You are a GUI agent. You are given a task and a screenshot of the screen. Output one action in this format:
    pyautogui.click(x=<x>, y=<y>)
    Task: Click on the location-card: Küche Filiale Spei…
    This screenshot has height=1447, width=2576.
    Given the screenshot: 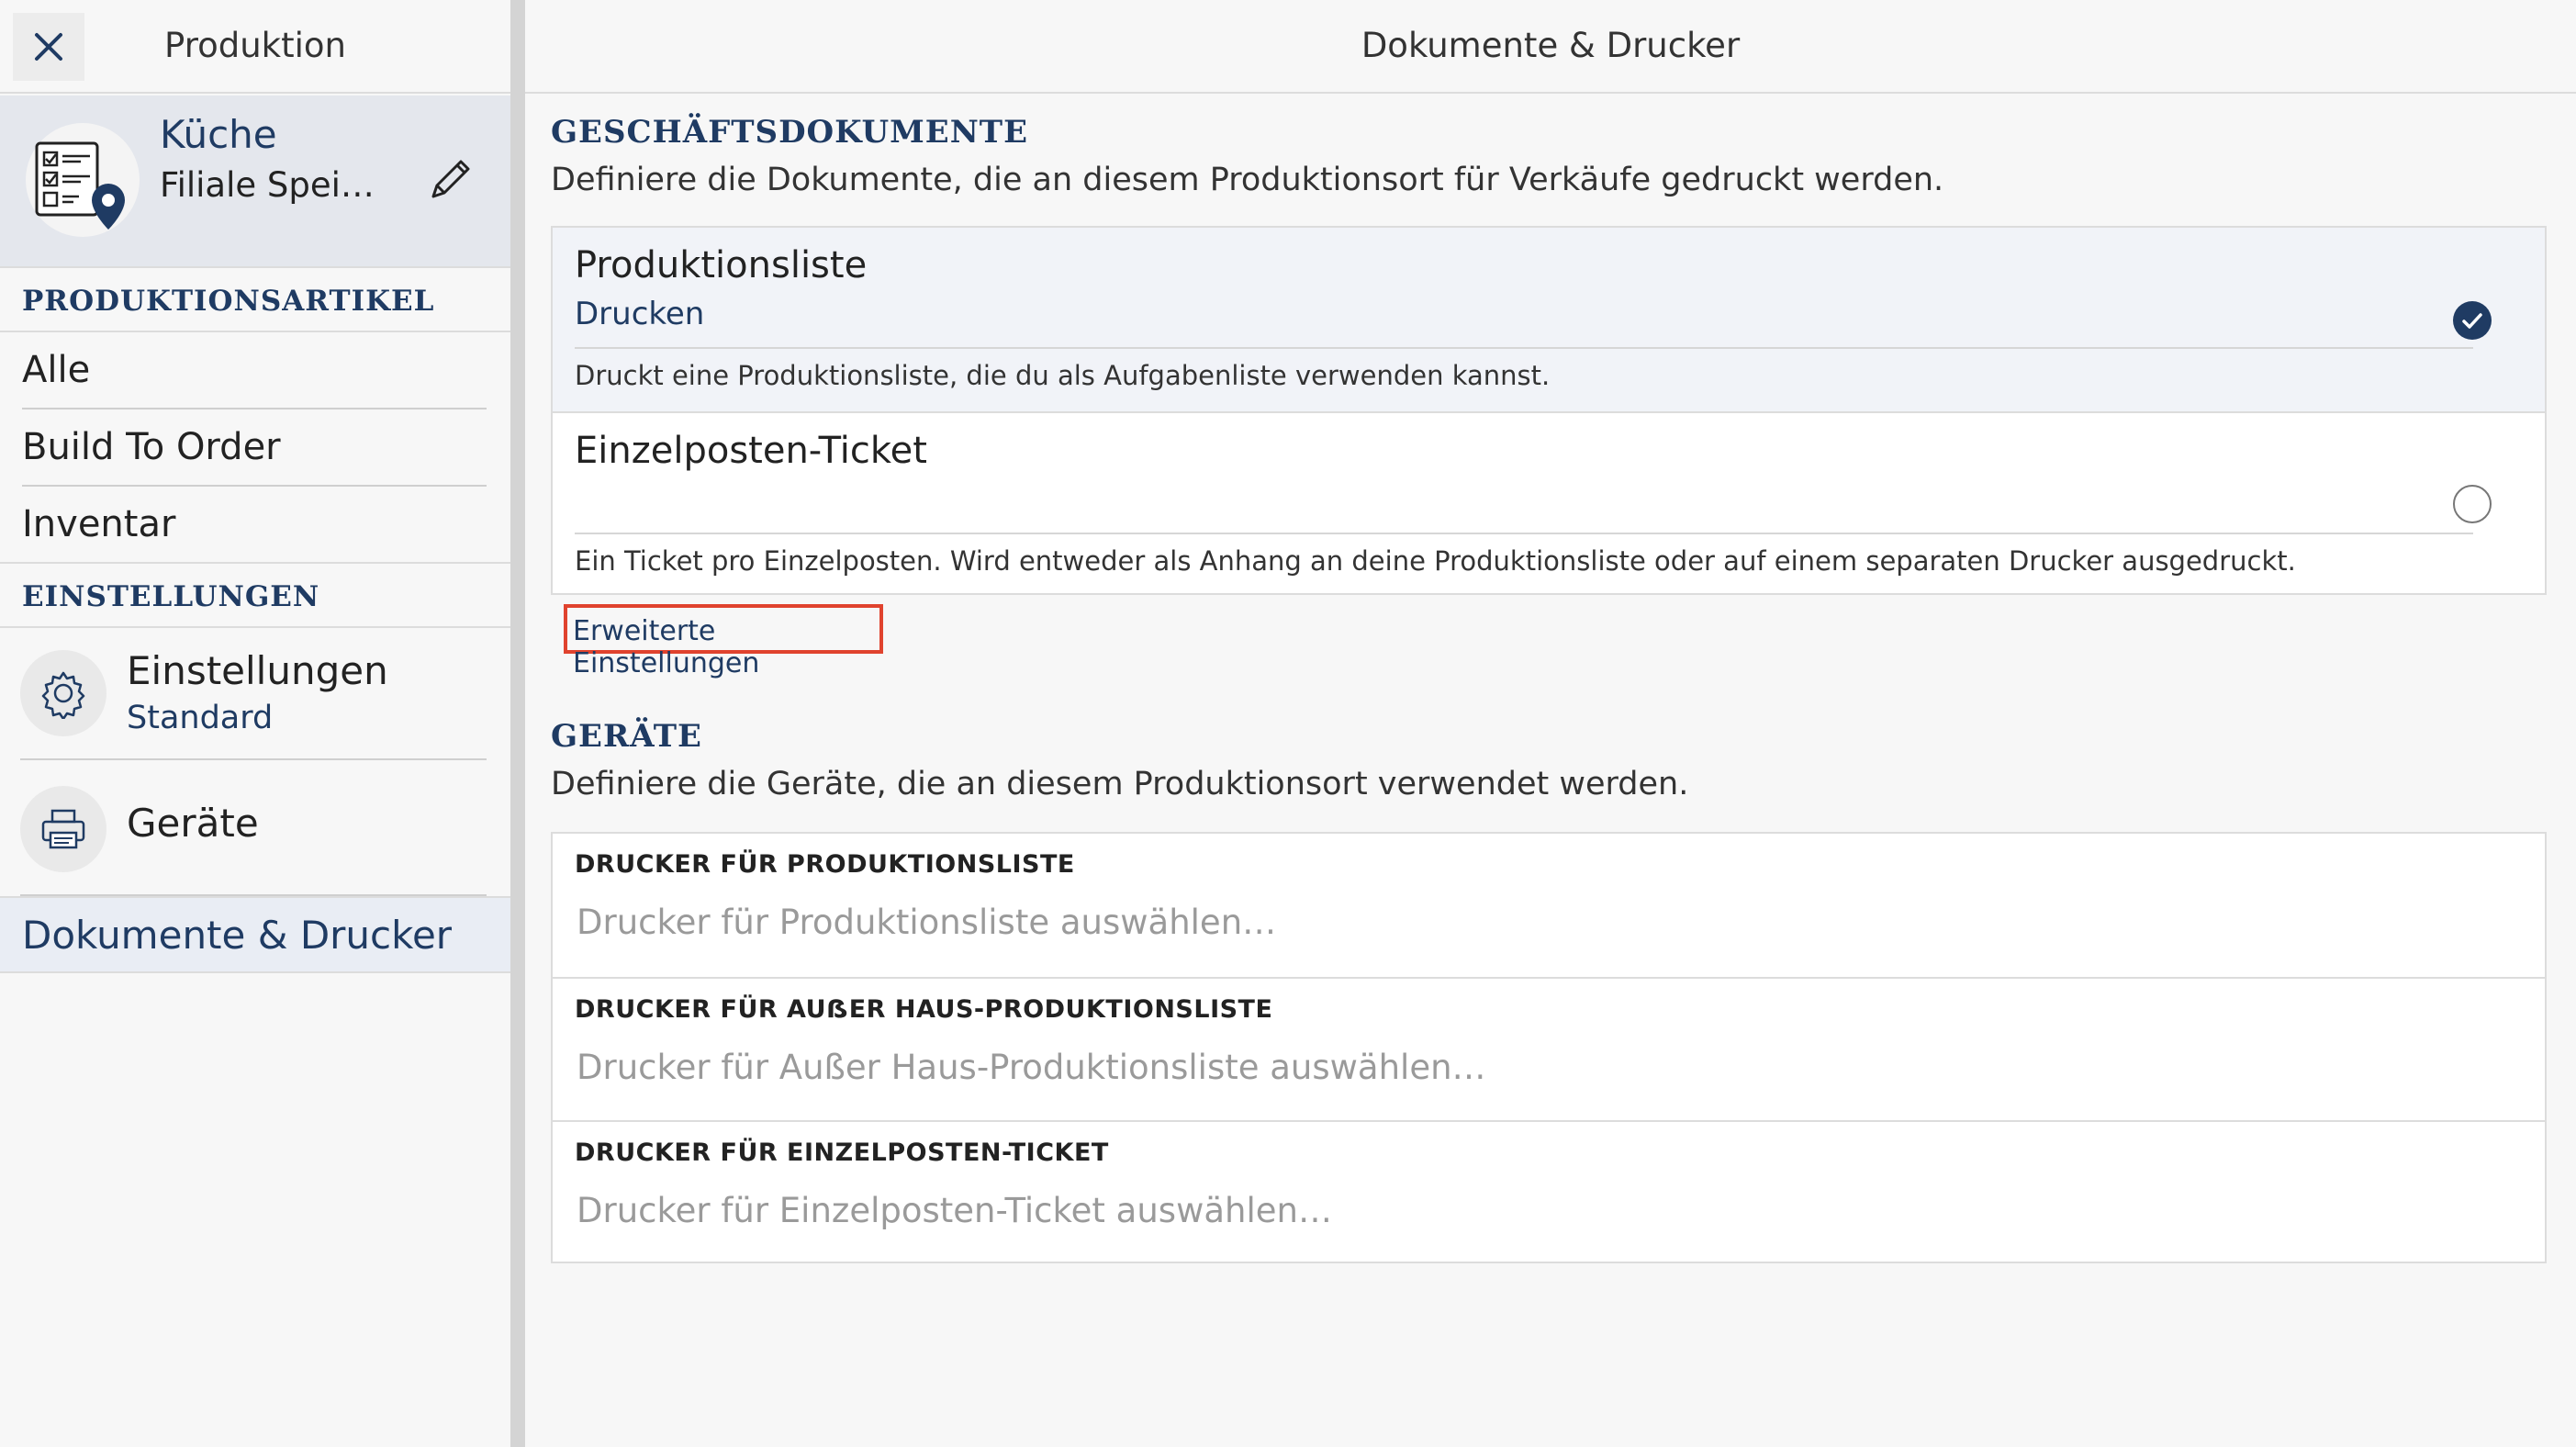 What is the action you would take?
    pyautogui.click(x=255, y=181)
    